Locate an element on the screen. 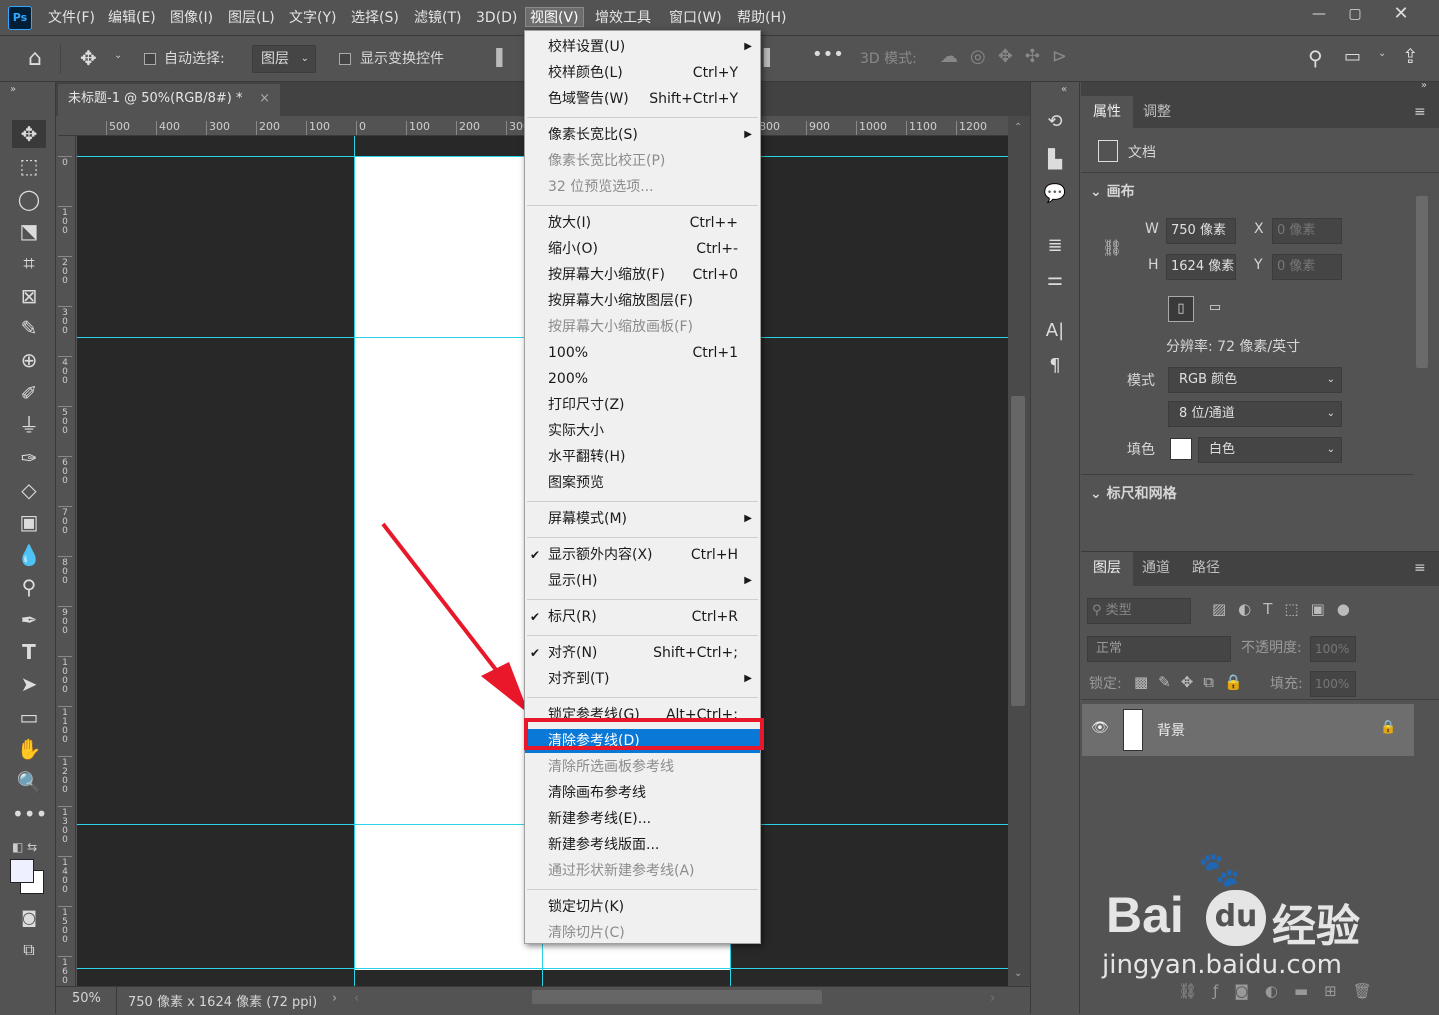 Image resolution: width=1439 pixels, height=1015 pixels. lasso-tool-icon: ◯ is located at coordinates (29, 199).